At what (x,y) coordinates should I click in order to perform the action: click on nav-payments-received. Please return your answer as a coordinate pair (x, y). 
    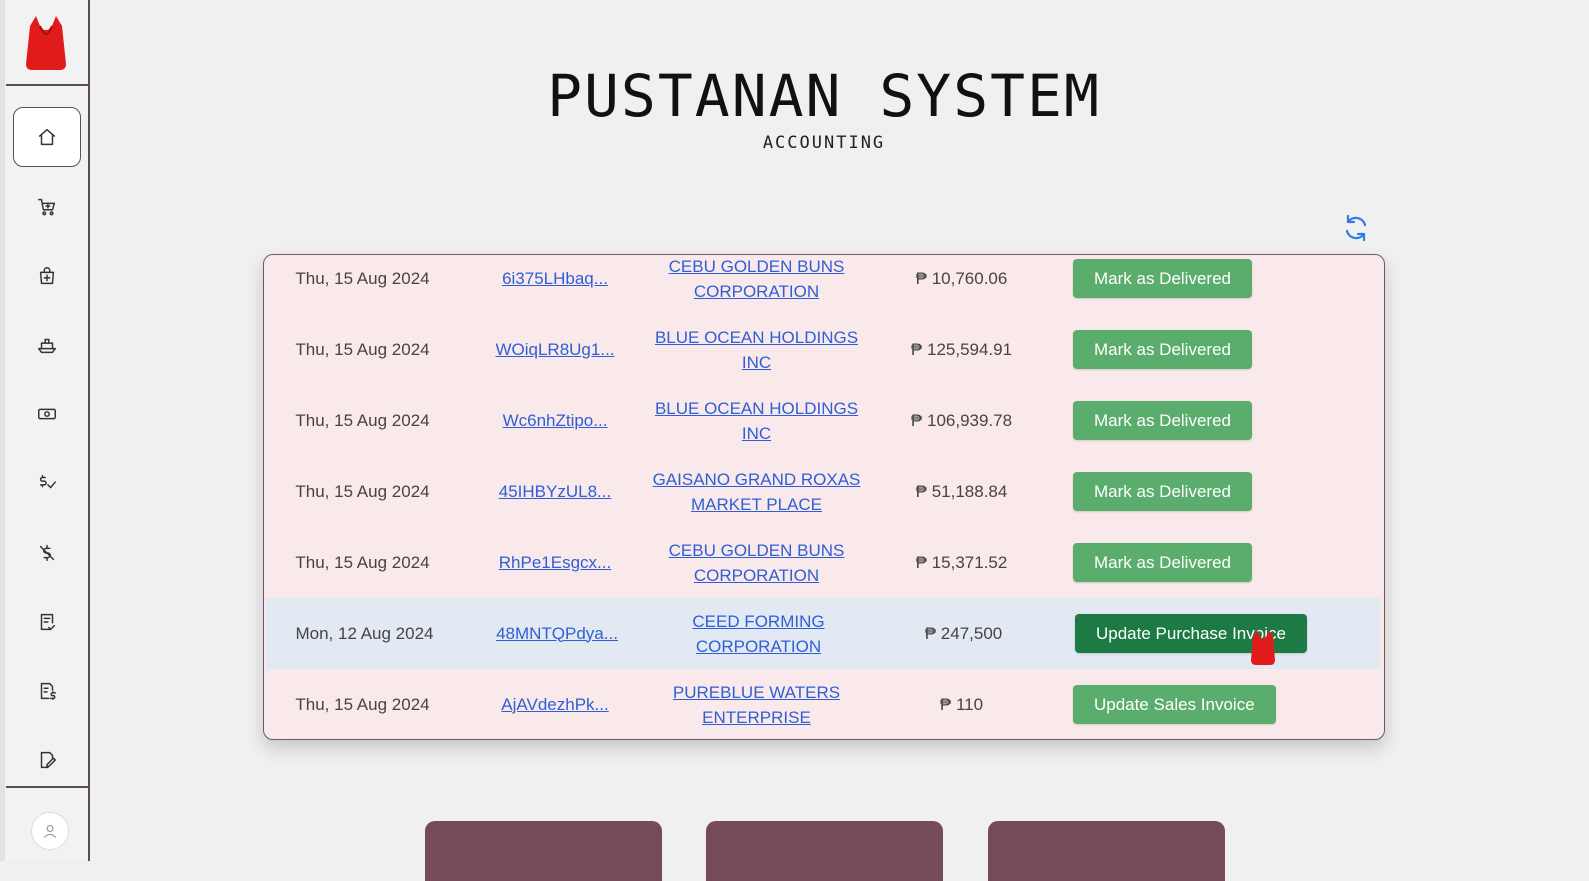
    Looking at the image, I should click on (47, 483).